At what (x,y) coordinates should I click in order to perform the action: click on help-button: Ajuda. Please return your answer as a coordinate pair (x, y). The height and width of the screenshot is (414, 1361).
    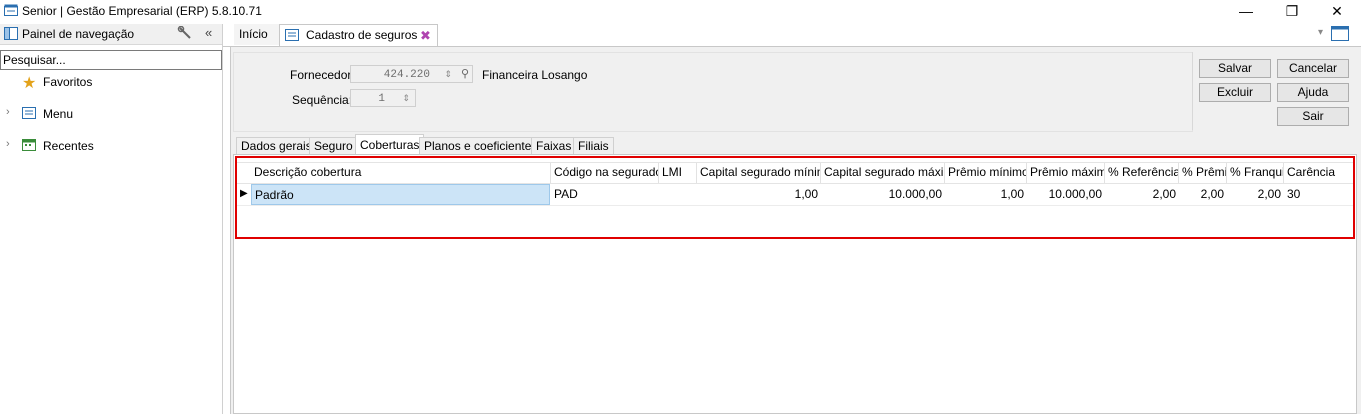
    Looking at the image, I should click on (1313, 92).